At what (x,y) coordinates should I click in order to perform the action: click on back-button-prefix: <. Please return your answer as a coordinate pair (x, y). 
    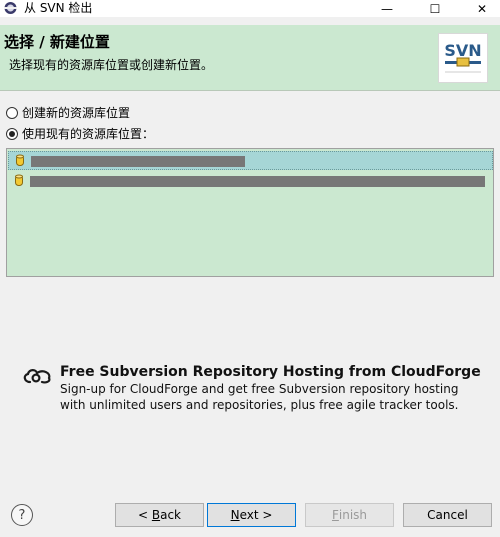
    Looking at the image, I should click on (144, 515).